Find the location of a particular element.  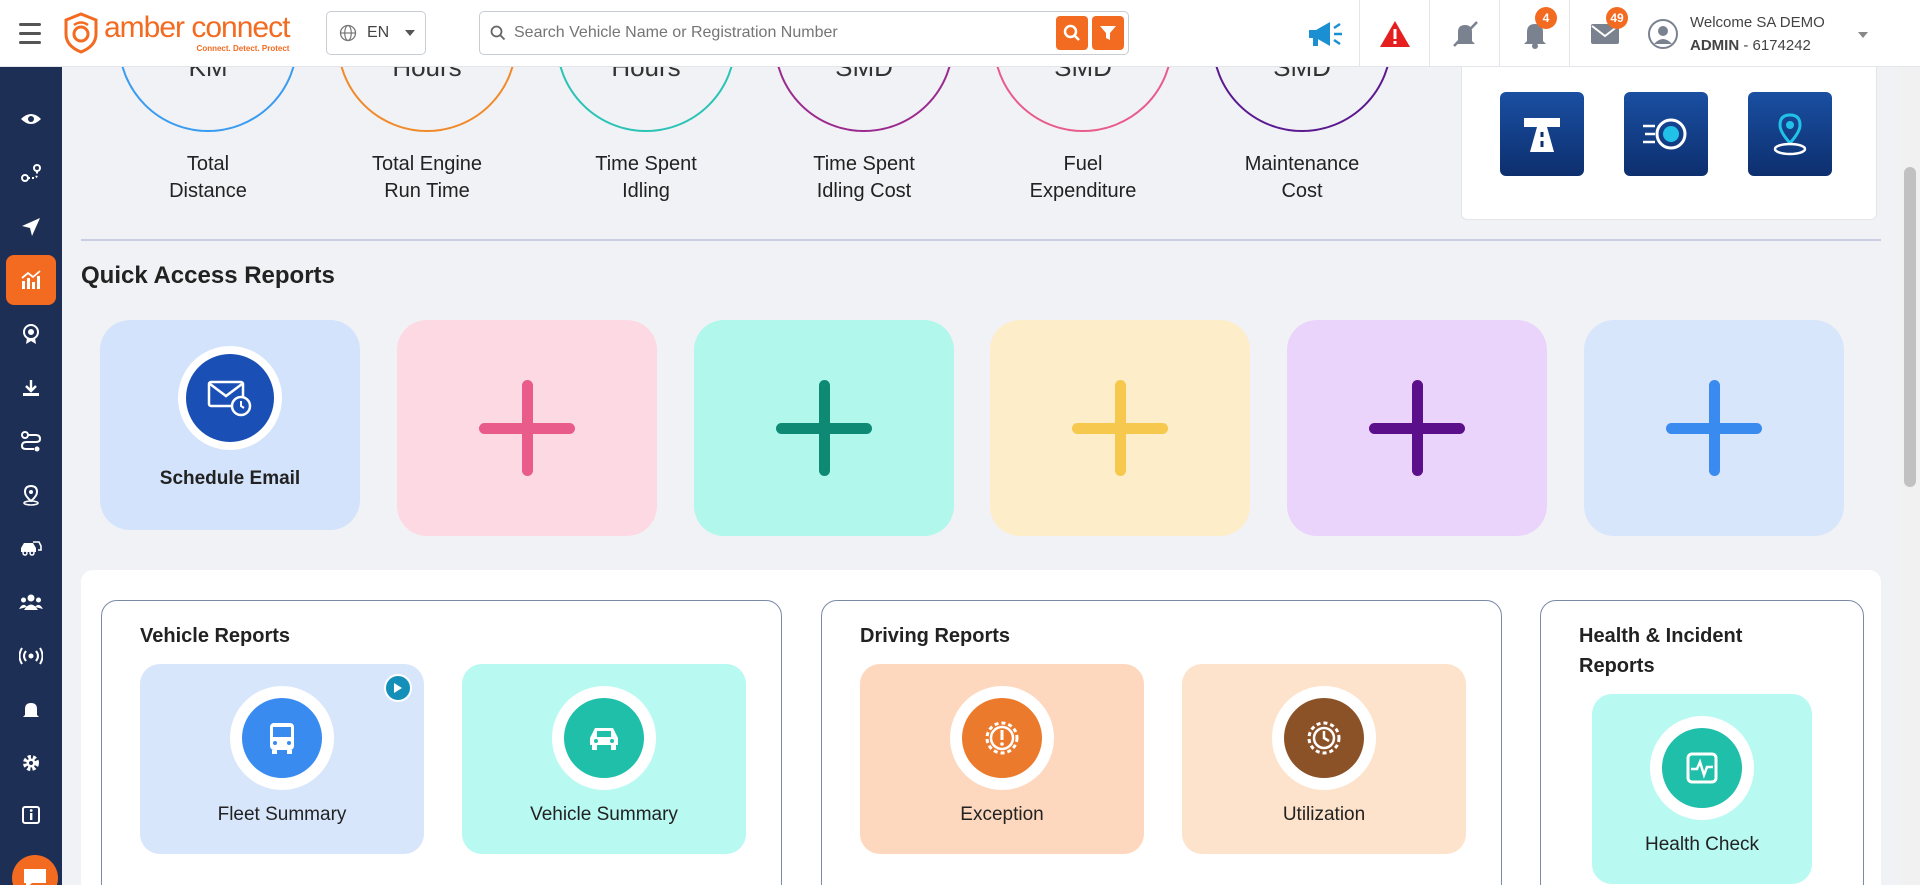

notifications-count-badge: 4 is located at coordinates (1546, 18).